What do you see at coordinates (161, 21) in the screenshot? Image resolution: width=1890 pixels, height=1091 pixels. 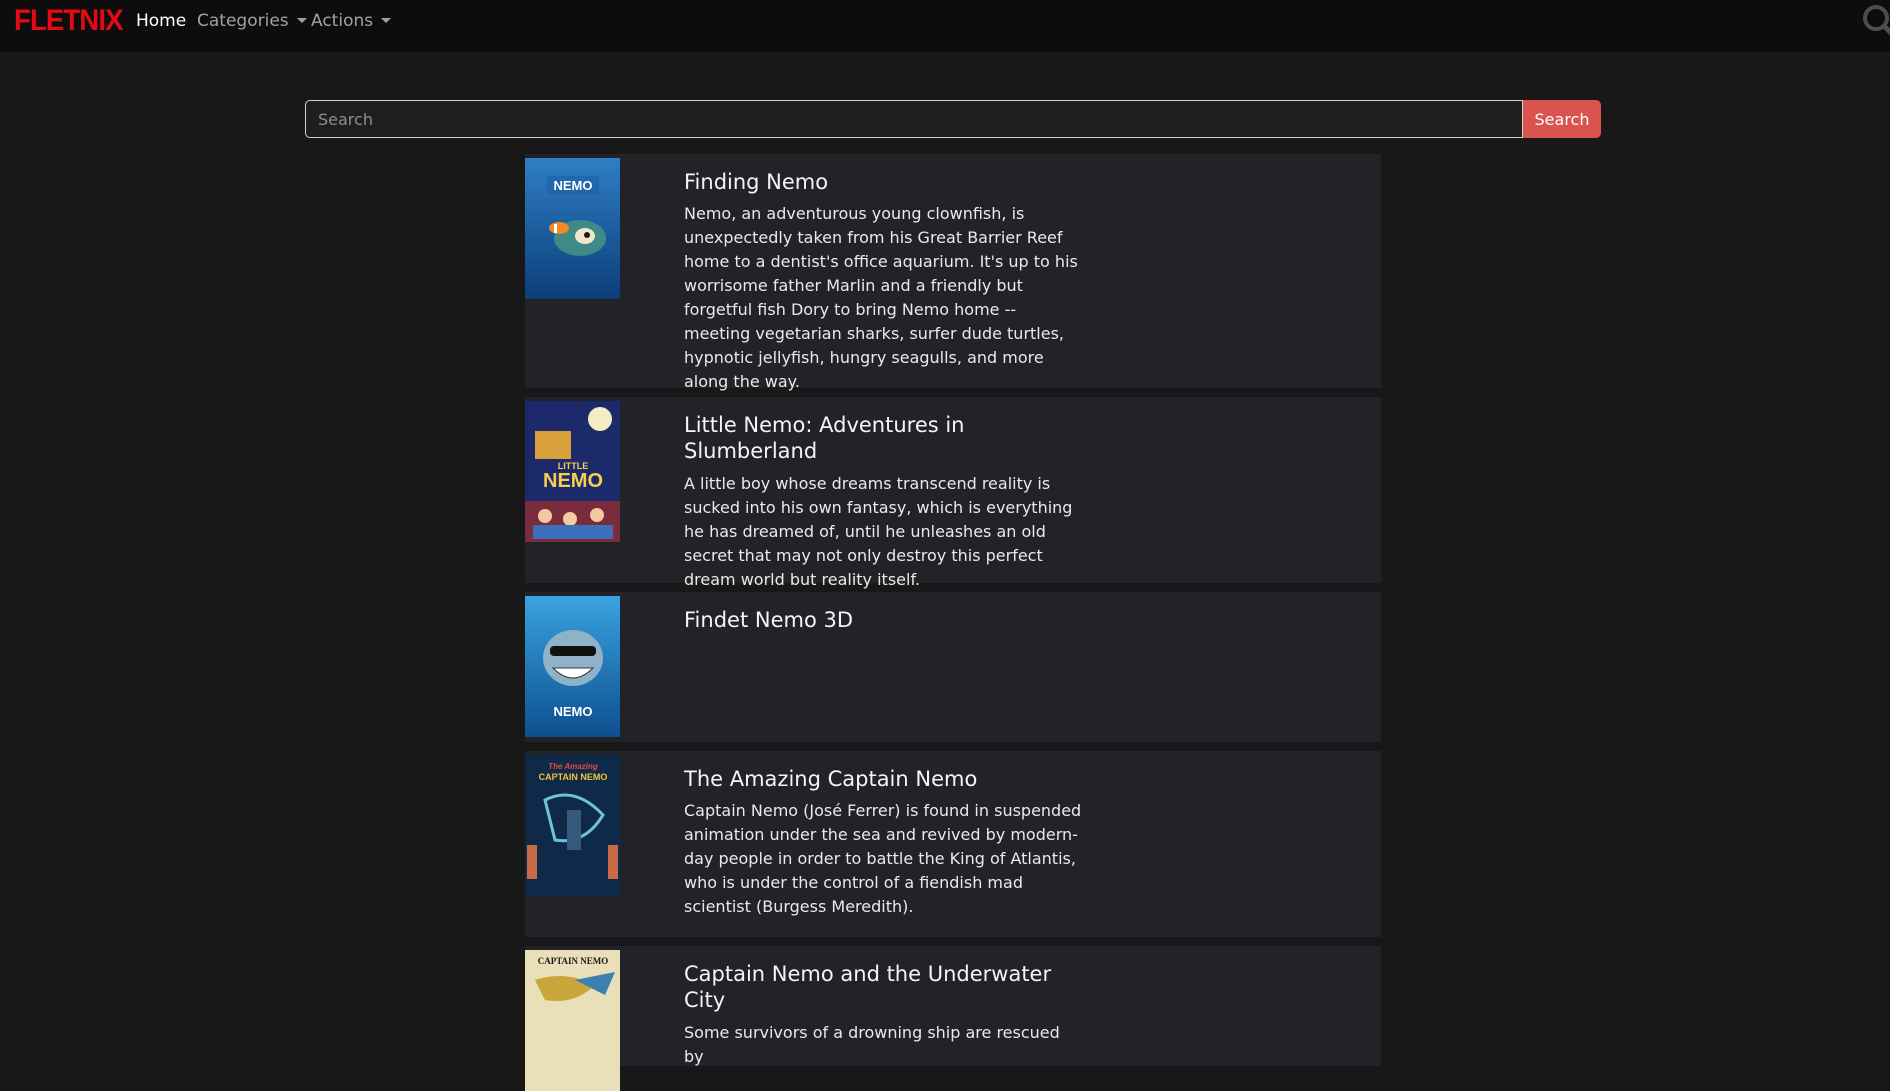 I see `nav-home: Home` at bounding box center [161, 21].